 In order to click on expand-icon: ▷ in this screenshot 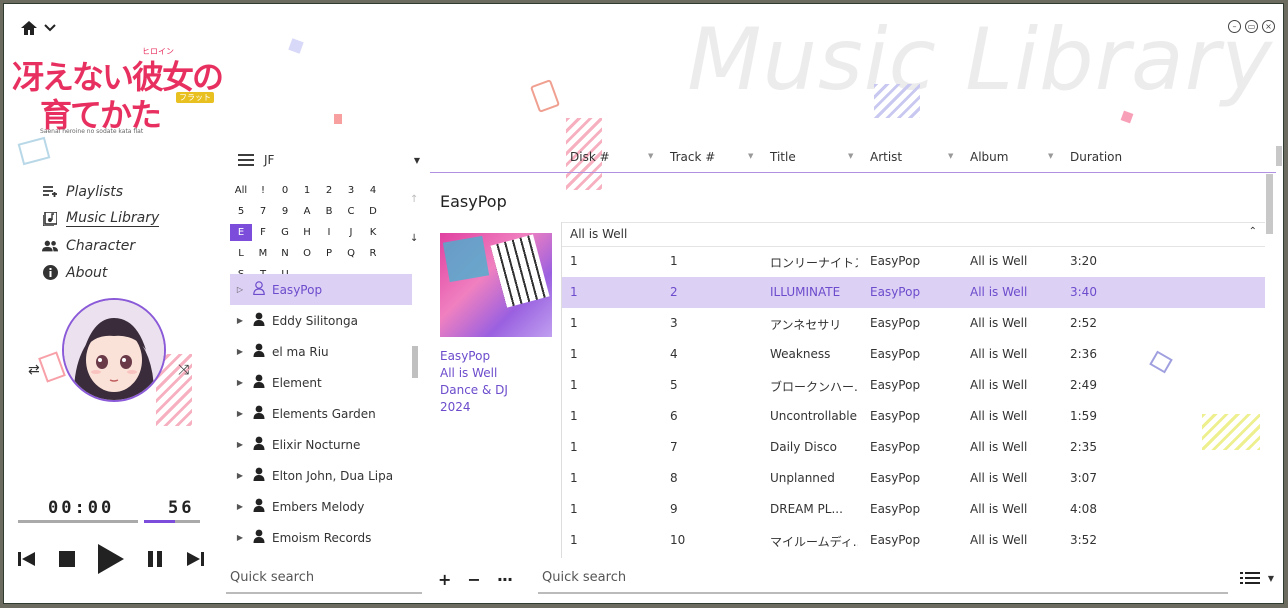, I will do `click(240, 289)`.